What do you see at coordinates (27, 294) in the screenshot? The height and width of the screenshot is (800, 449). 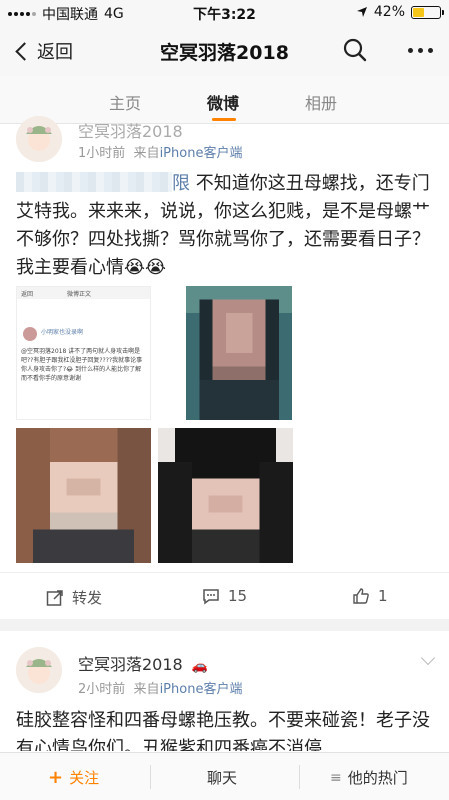 I see `embedded-back: 返回` at bounding box center [27, 294].